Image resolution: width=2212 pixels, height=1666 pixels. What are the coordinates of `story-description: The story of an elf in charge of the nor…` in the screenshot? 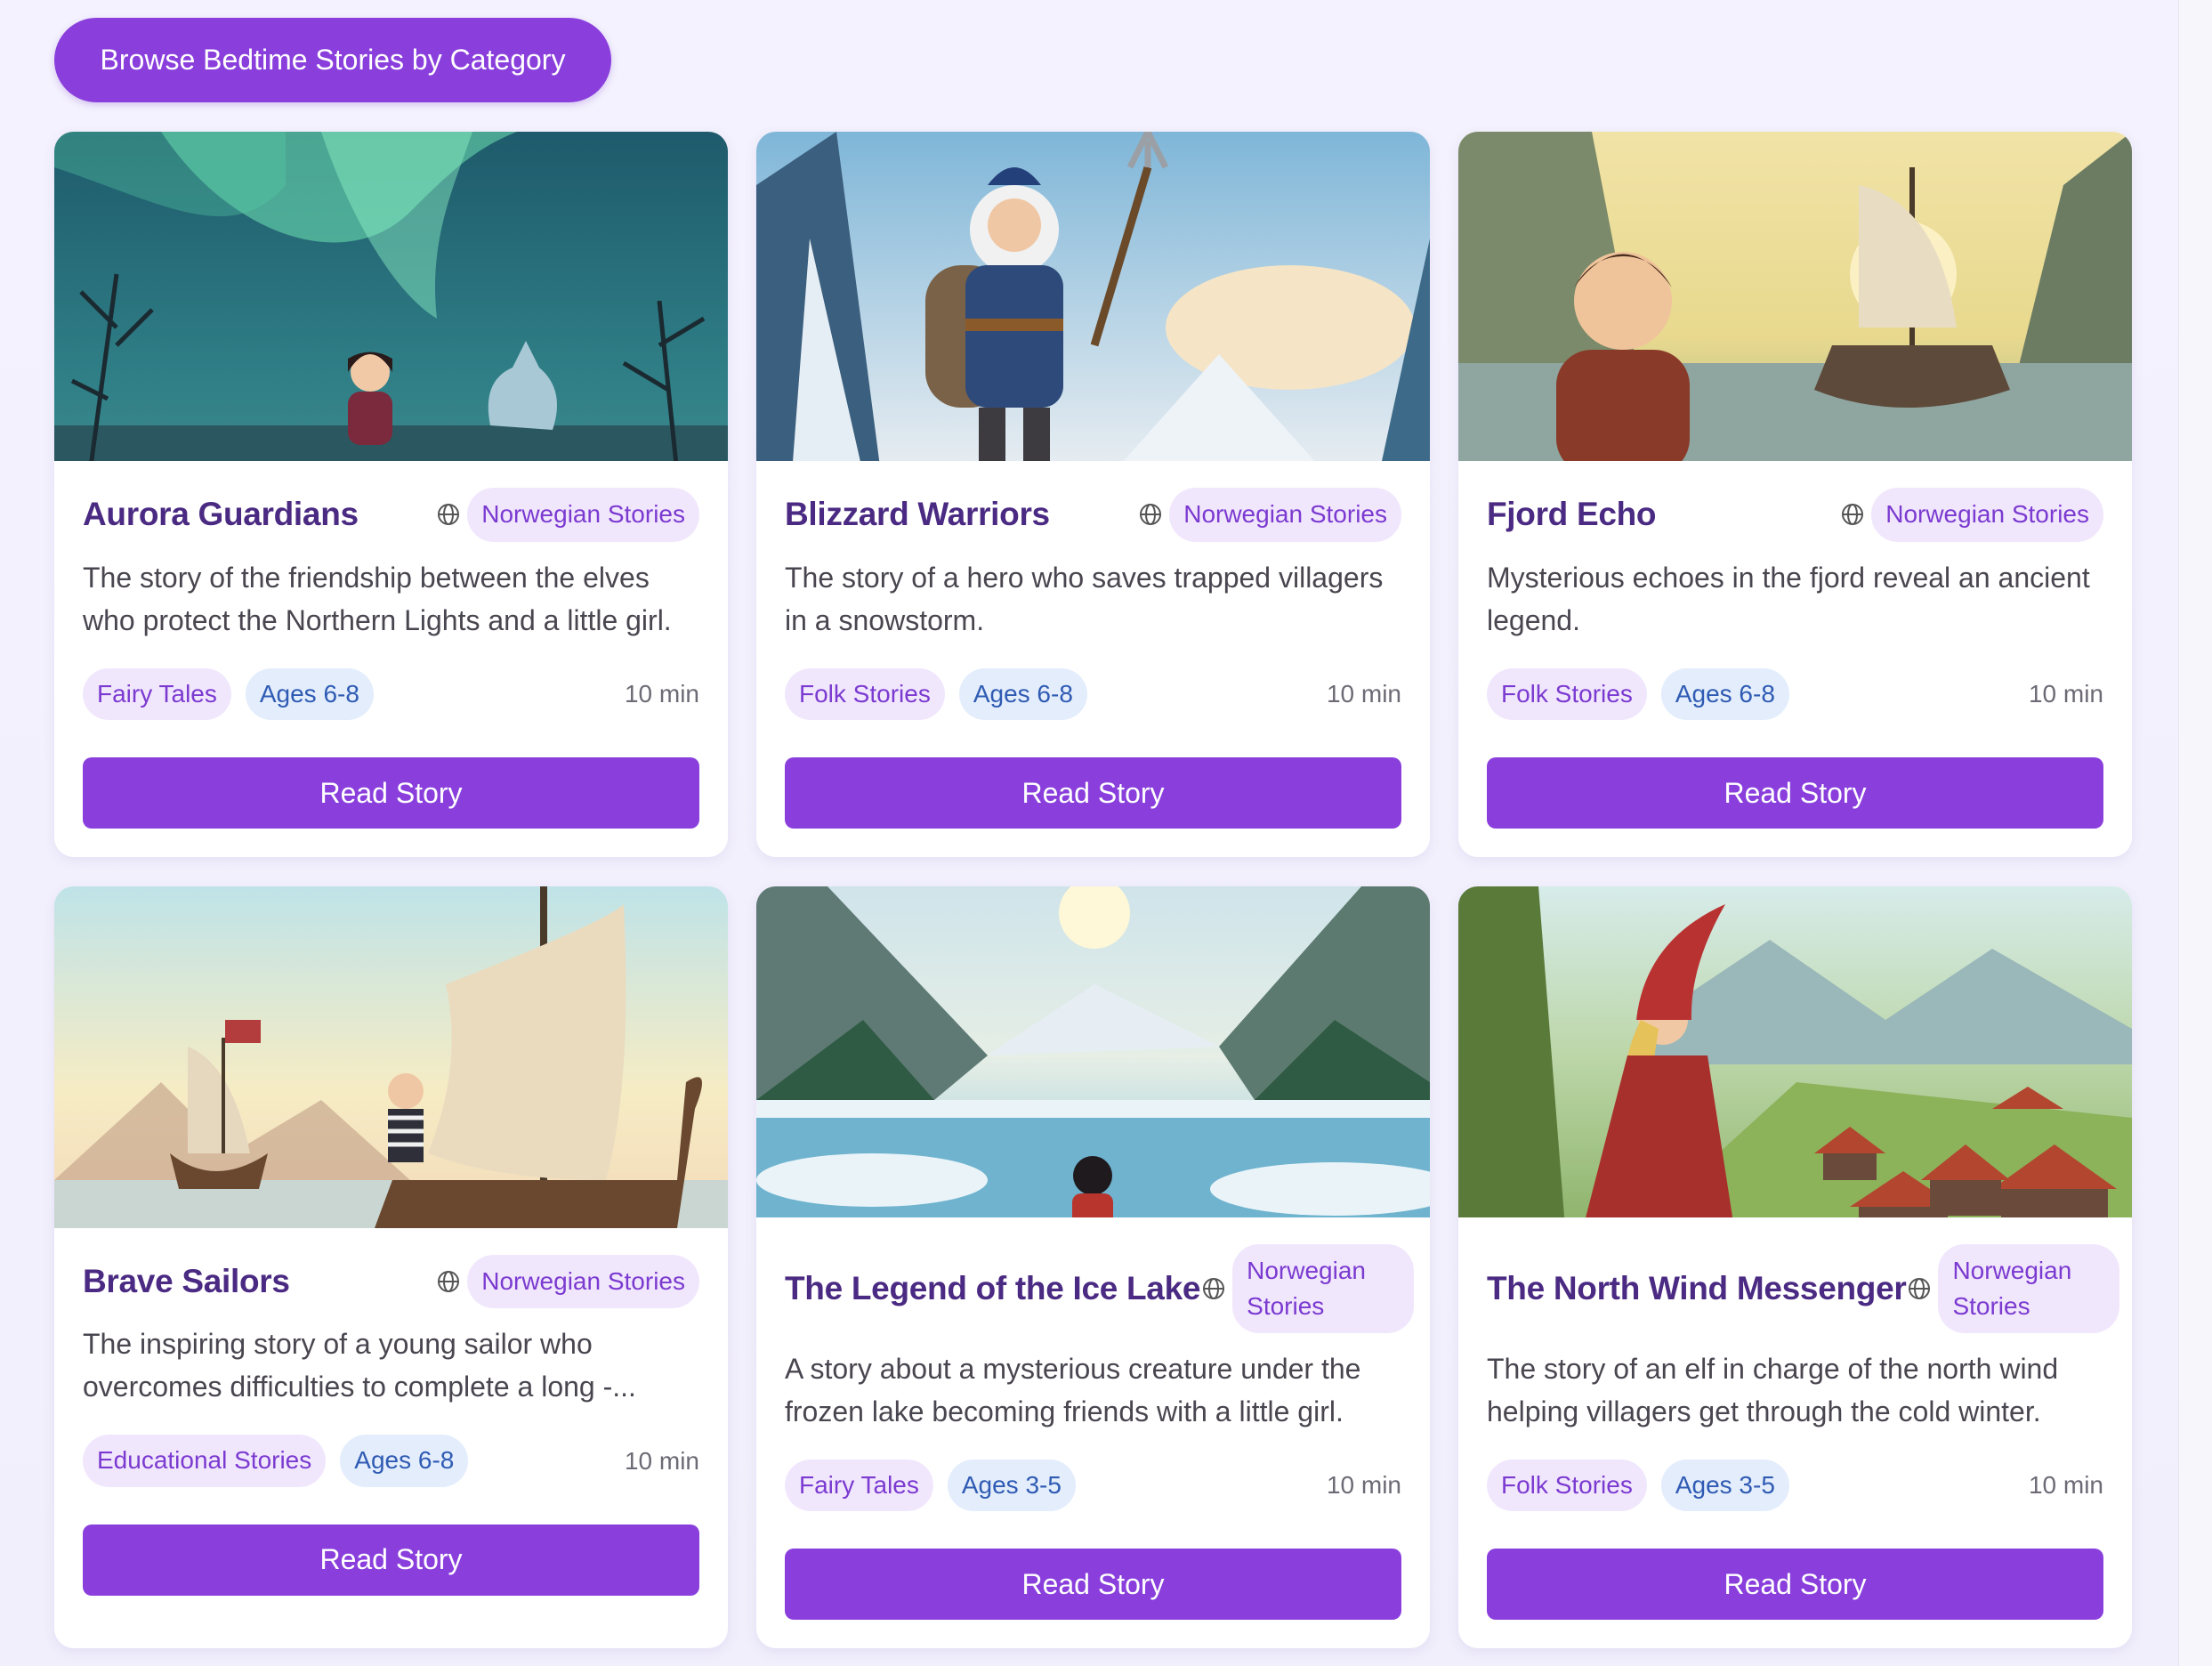 It's located at (1773, 1389).